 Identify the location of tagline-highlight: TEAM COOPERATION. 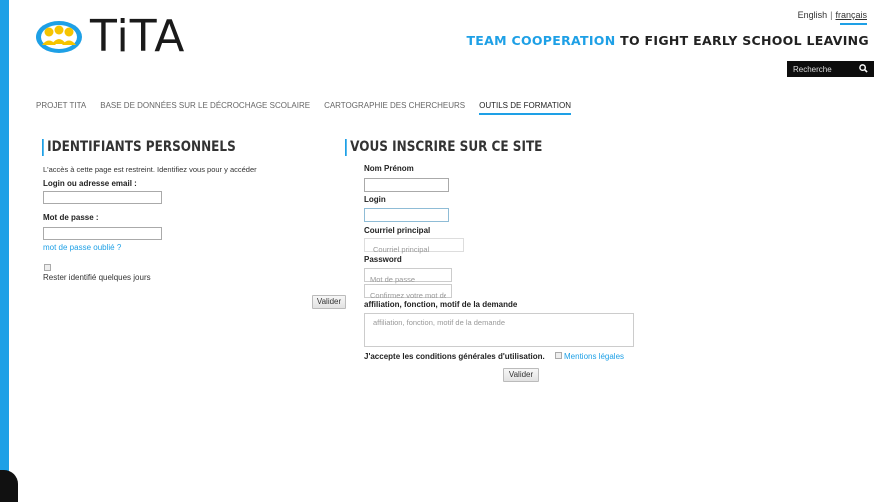
(541, 40).